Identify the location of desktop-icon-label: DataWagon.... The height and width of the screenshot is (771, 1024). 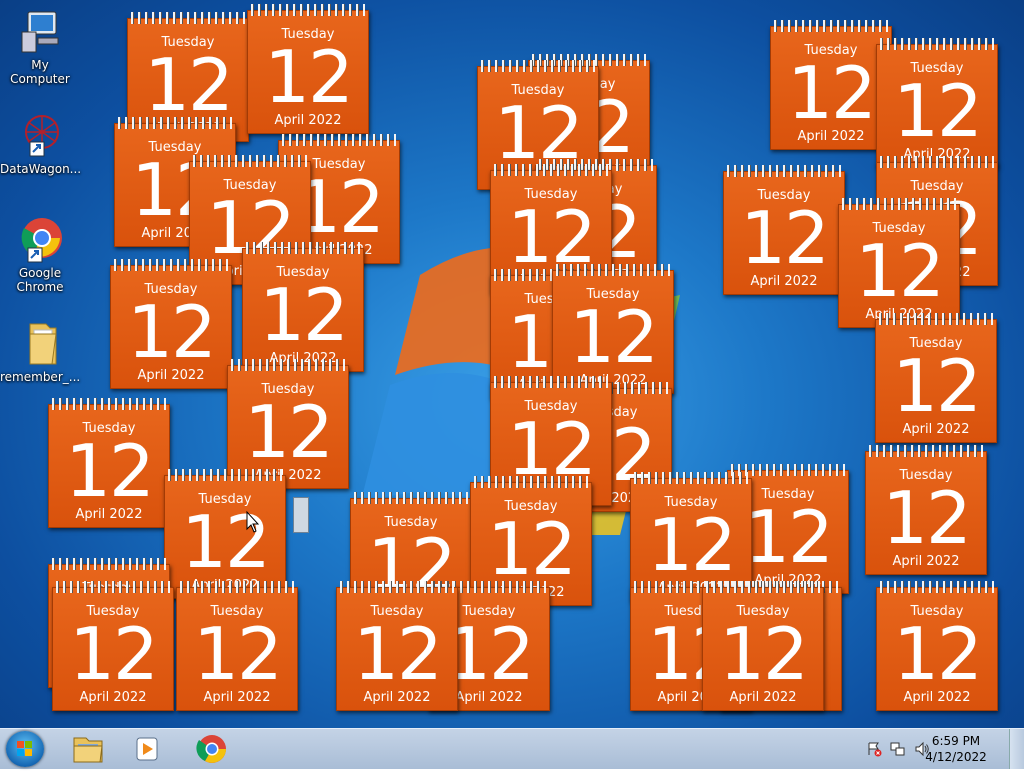
(41, 169).